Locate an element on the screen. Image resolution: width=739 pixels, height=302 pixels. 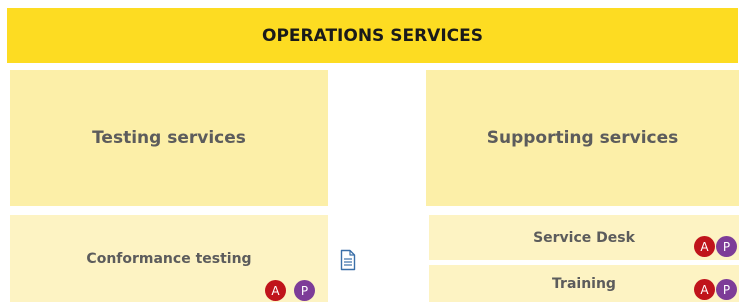
conformance-testing-badge-p: P is located at coordinates (304, 290).